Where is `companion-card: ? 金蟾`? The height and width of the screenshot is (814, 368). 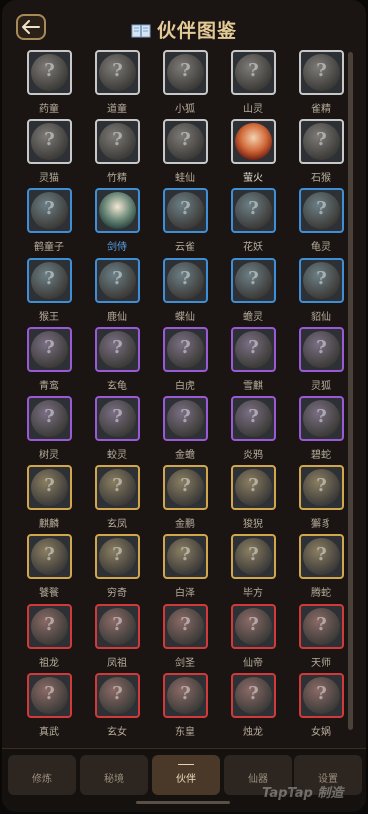
companion-card: ? 金蟾 is located at coordinates (185, 428).